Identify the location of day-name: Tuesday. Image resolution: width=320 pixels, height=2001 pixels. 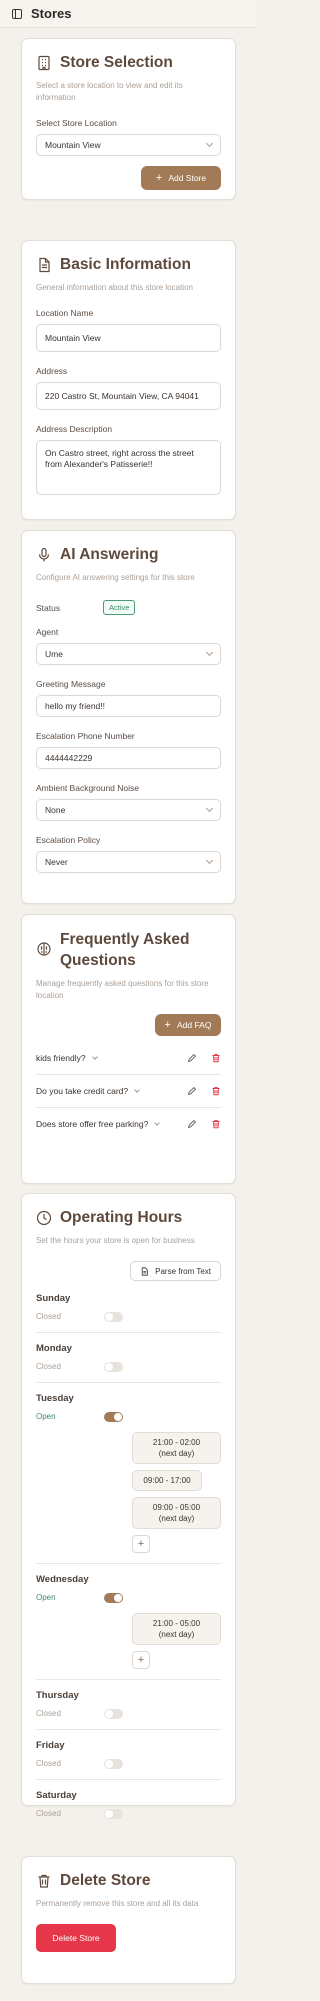
(55, 1398).